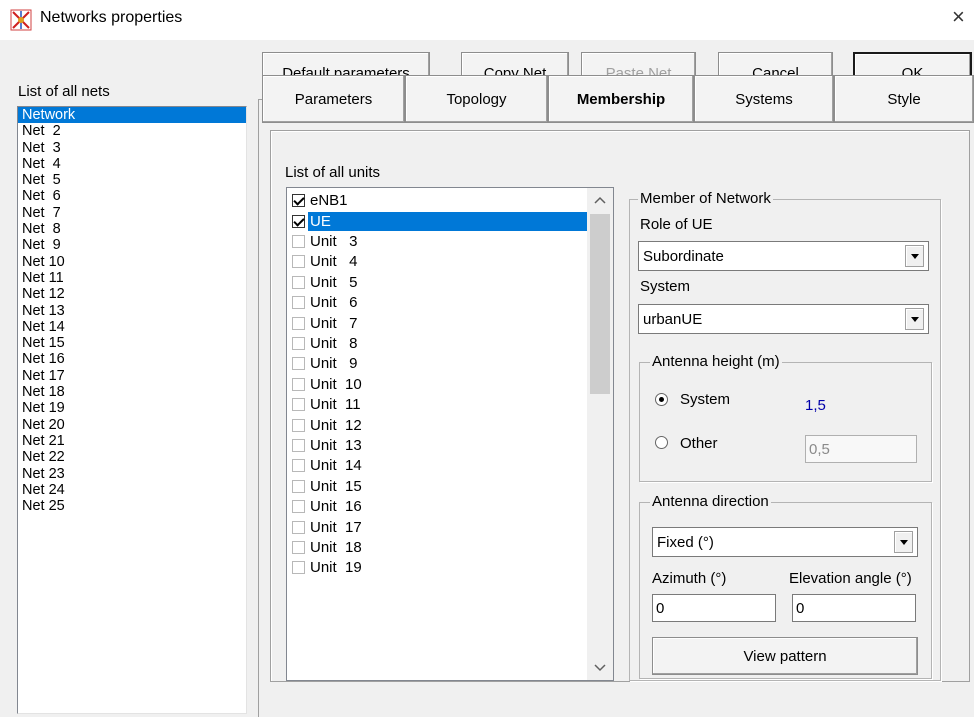 The height and width of the screenshot is (717, 974). What do you see at coordinates (132, 196) in the screenshot?
I see `net-list-item: Net 6` at bounding box center [132, 196].